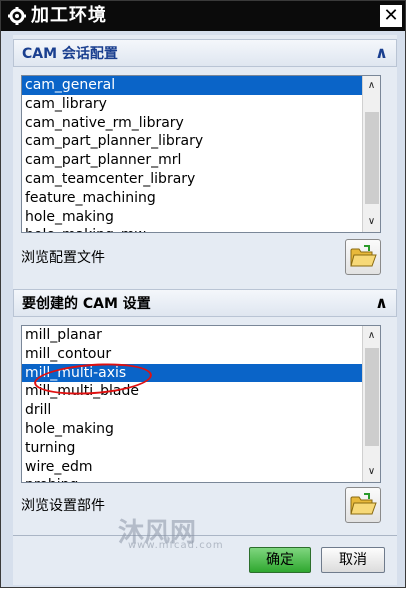  I want to click on list-item: cam_library, so click(192, 104).